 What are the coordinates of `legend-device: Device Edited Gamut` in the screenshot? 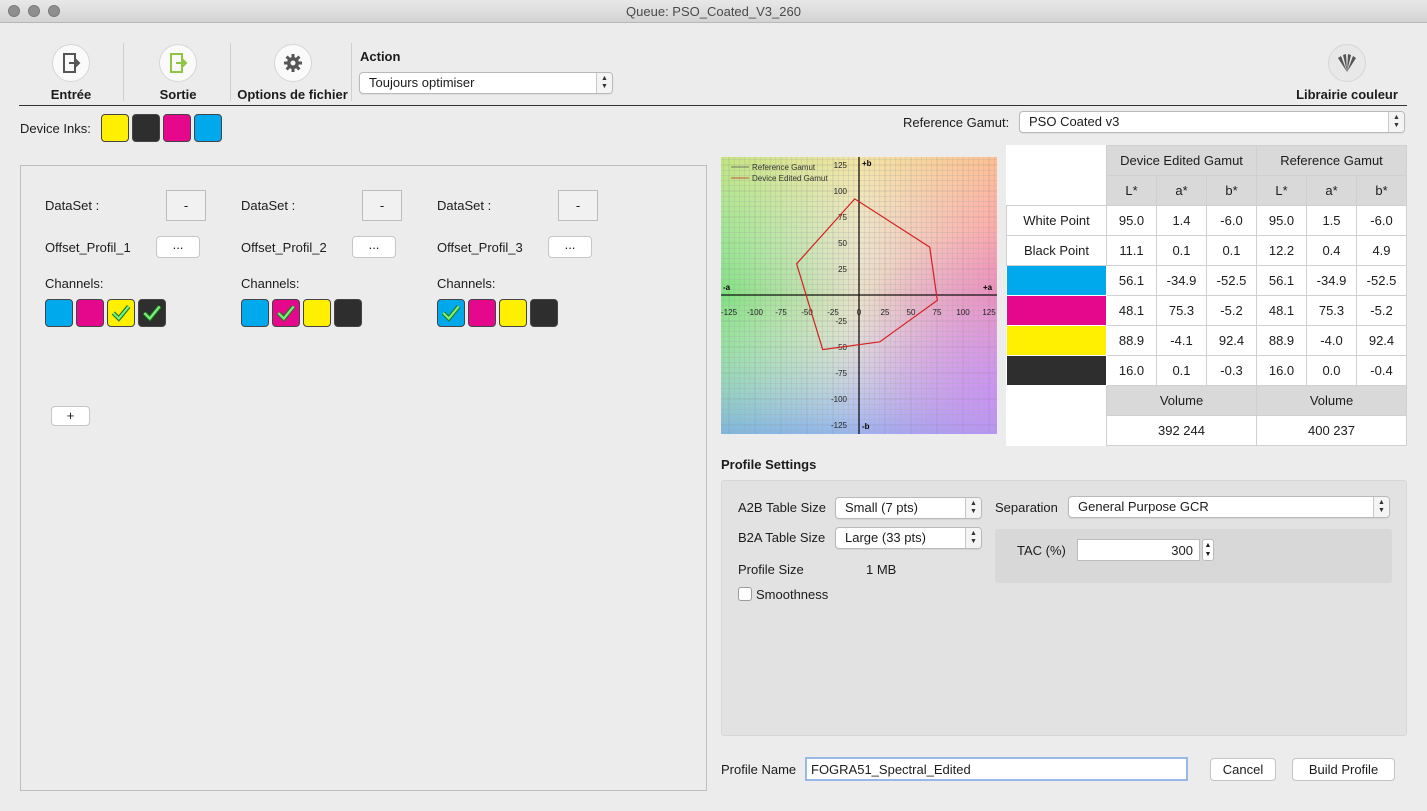 It's located at (790, 178).